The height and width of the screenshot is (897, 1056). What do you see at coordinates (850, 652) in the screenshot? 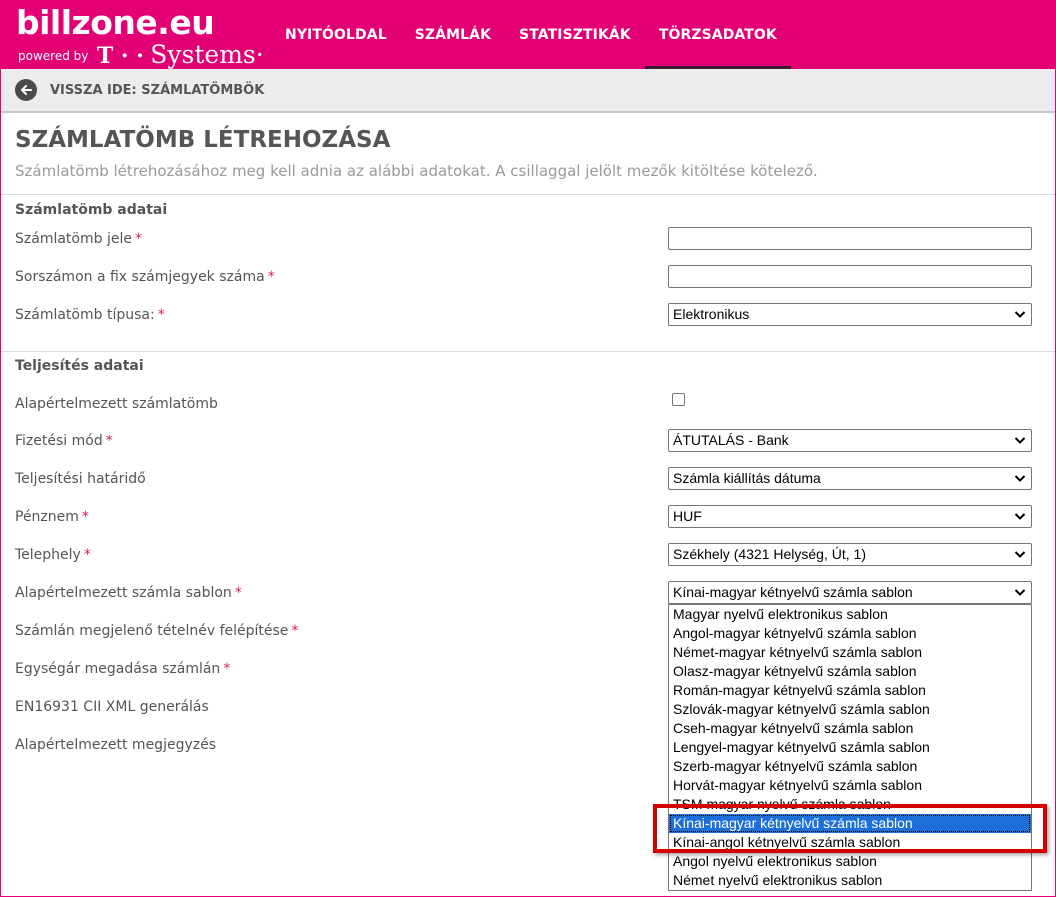
I see `dropdown-option: Német-magyar kétnyelvű számla sablon` at bounding box center [850, 652].